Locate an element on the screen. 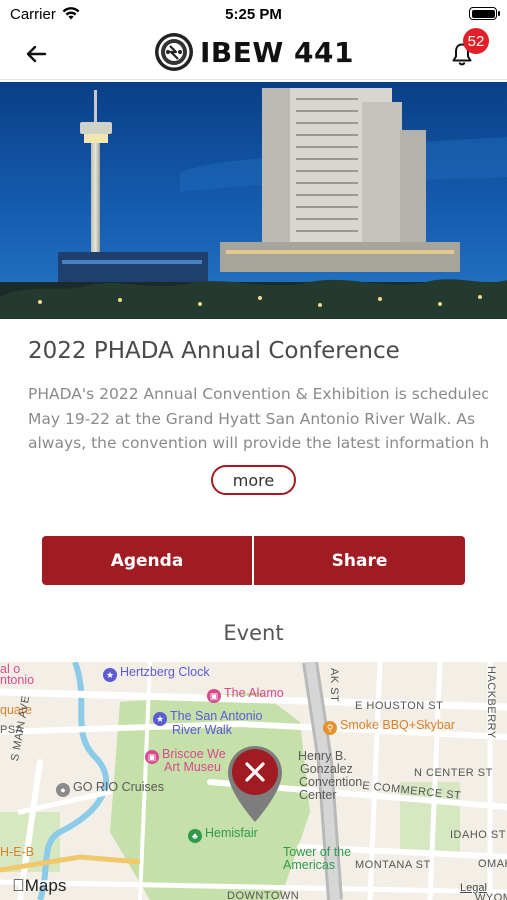 The image size is (507, 900). map-label: Tower of the is located at coordinates (317, 852).